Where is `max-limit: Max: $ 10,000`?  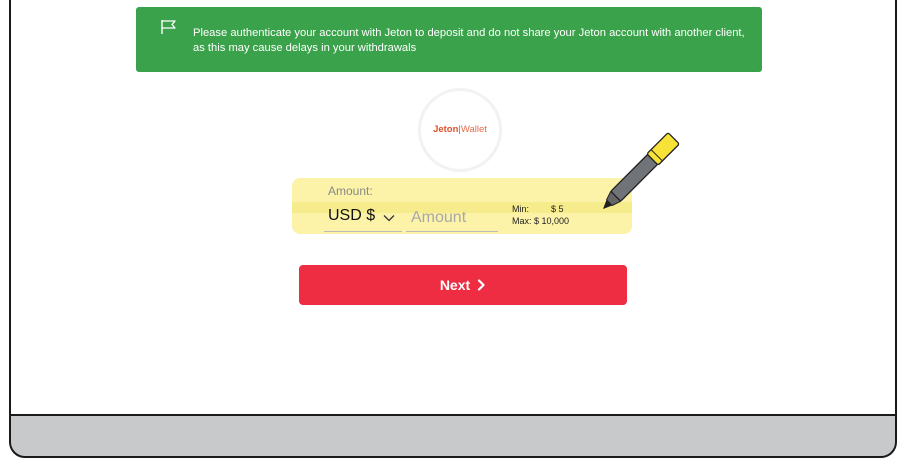
max-limit: Max: $ 10,000 is located at coordinates (541, 221).